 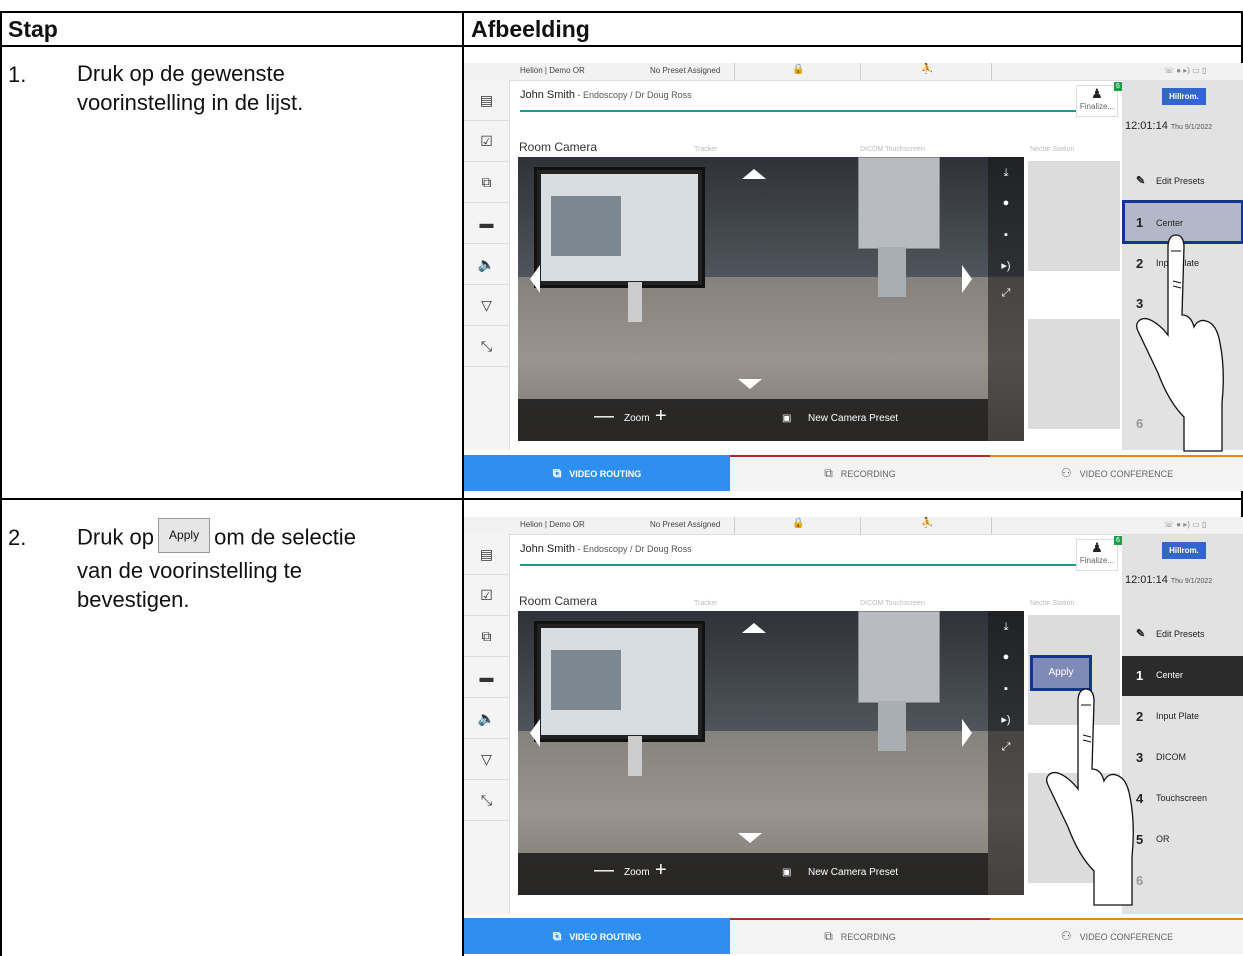 What do you see at coordinates (1116, 456) in the screenshot?
I see `conference-tab-accent` at bounding box center [1116, 456].